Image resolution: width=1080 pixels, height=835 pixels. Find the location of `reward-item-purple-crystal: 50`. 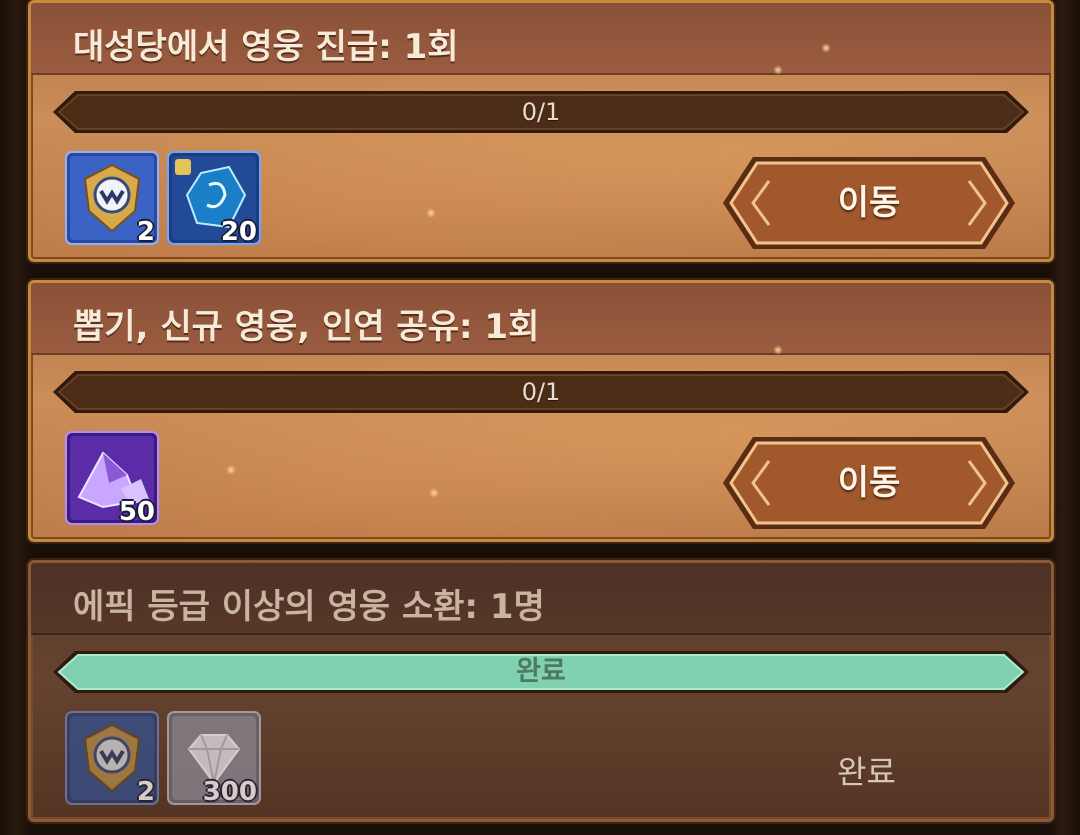

reward-item-purple-crystal: 50 is located at coordinates (112, 478).